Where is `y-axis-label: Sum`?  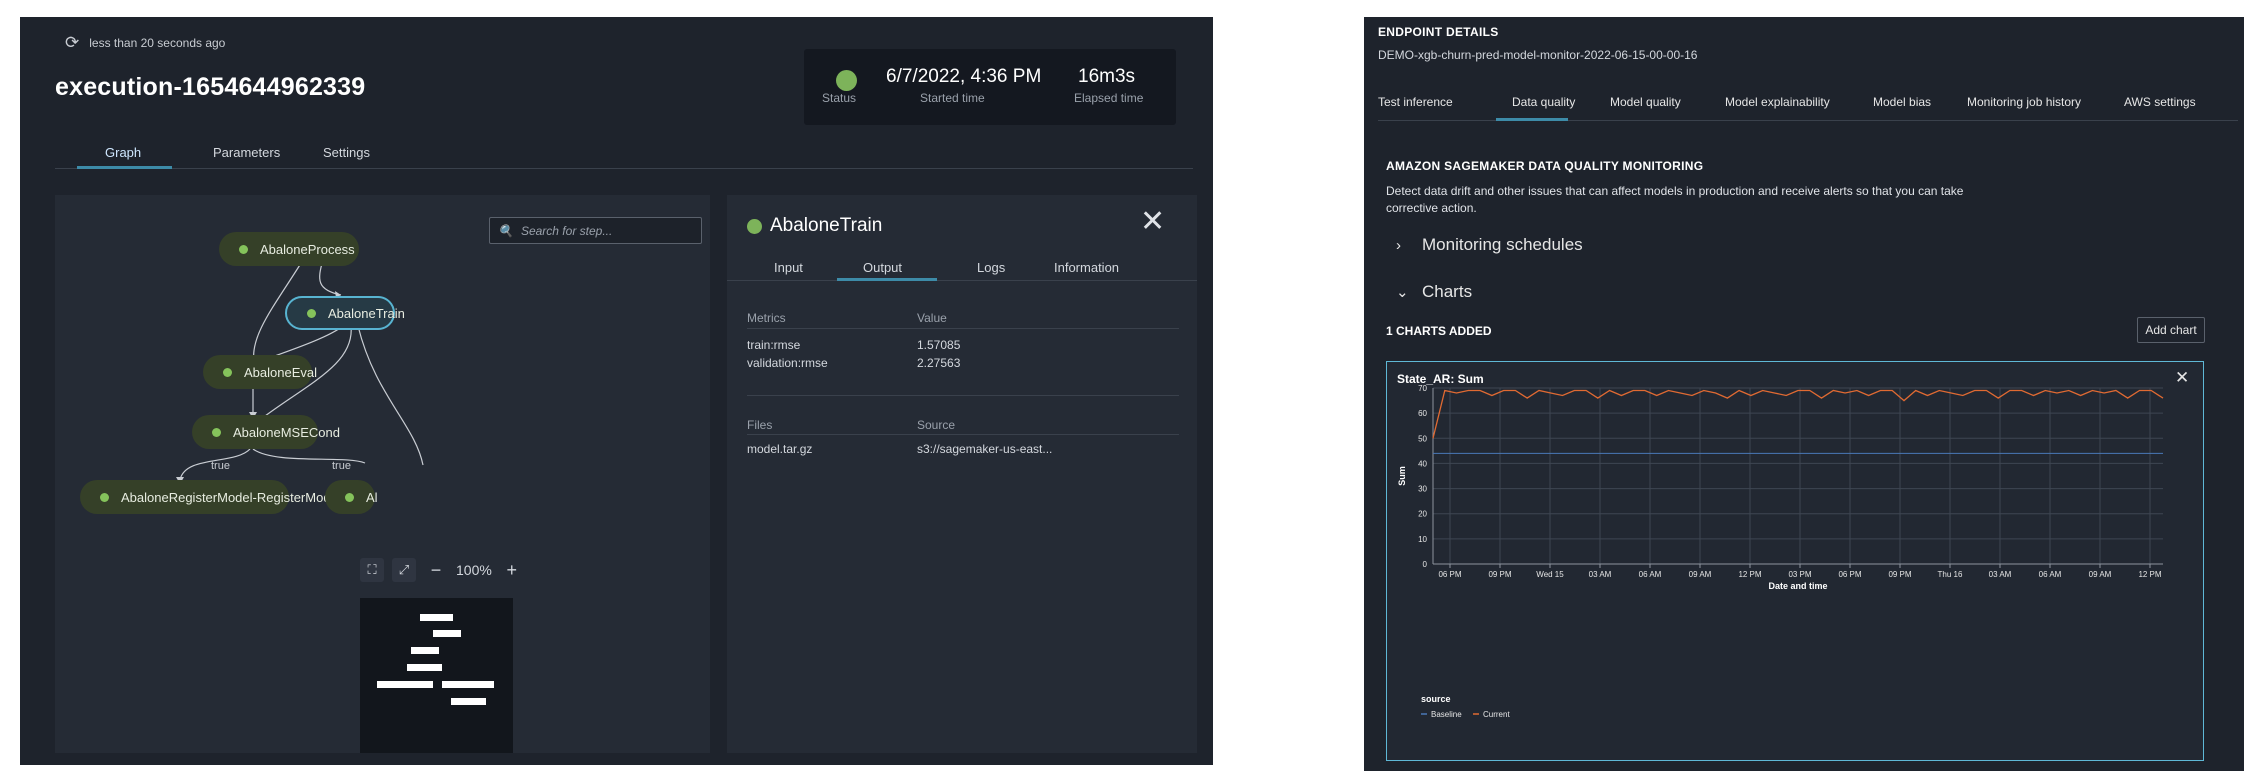
y-axis-label: Sum is located at coordinates (1402, 476).